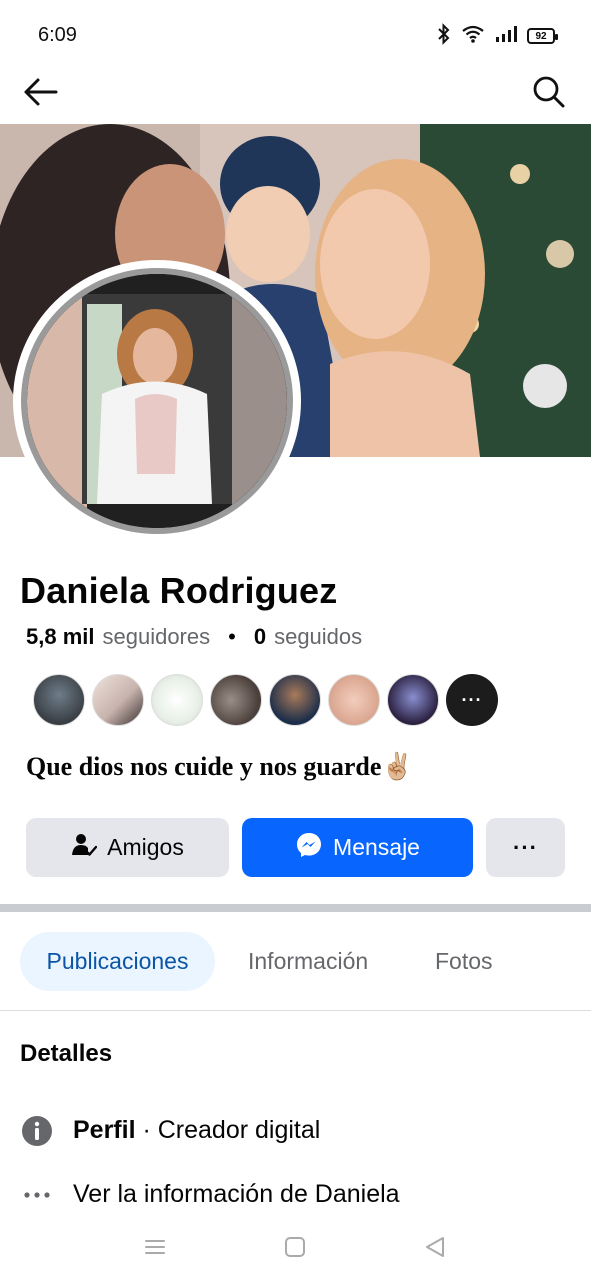 Image resolution: width=591 pixels, height=1280 pixels. I want to click on battery-icon: 92, so click(542, 36).